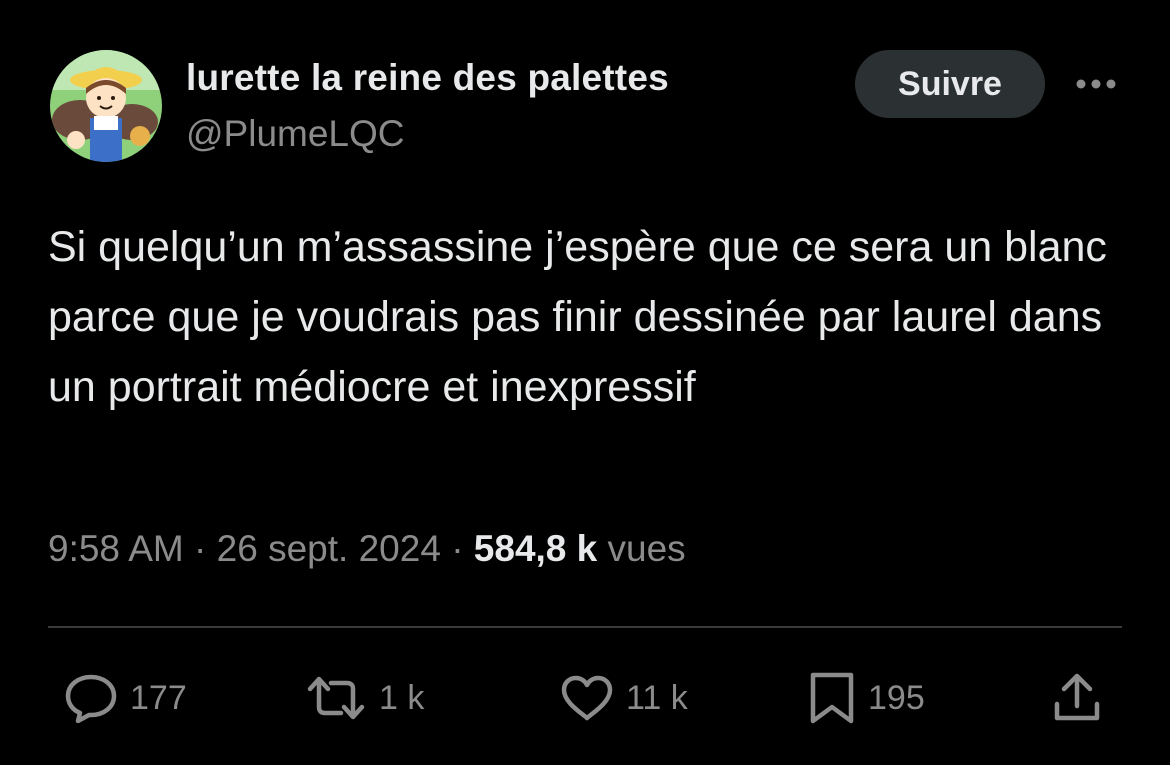 The height and width of the screenshot is (765, 1170). Describe the element at coordinates (402, 697) in the screenshot. I see `retweet-count: 1 k` at that location.